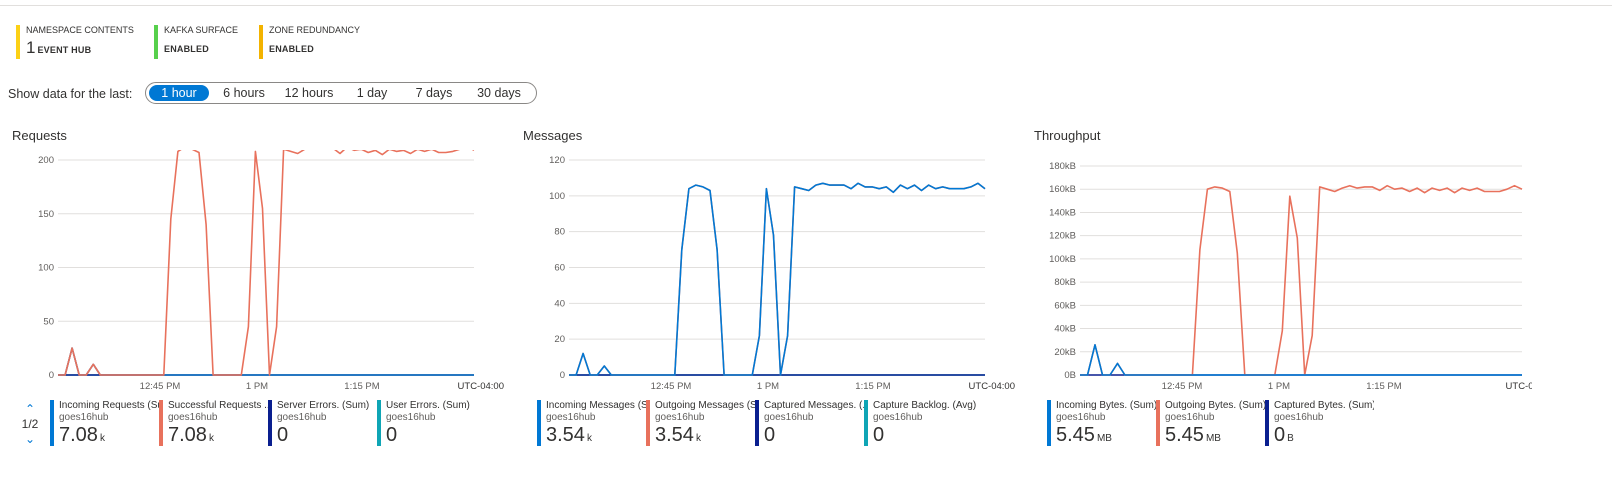 The height and width of the screenshot is (477, 1612). What do you see at coordinates (434, 93) in the screenshot?
I see `time-option-7-days: 7 days` at bounding box center [434, 93].